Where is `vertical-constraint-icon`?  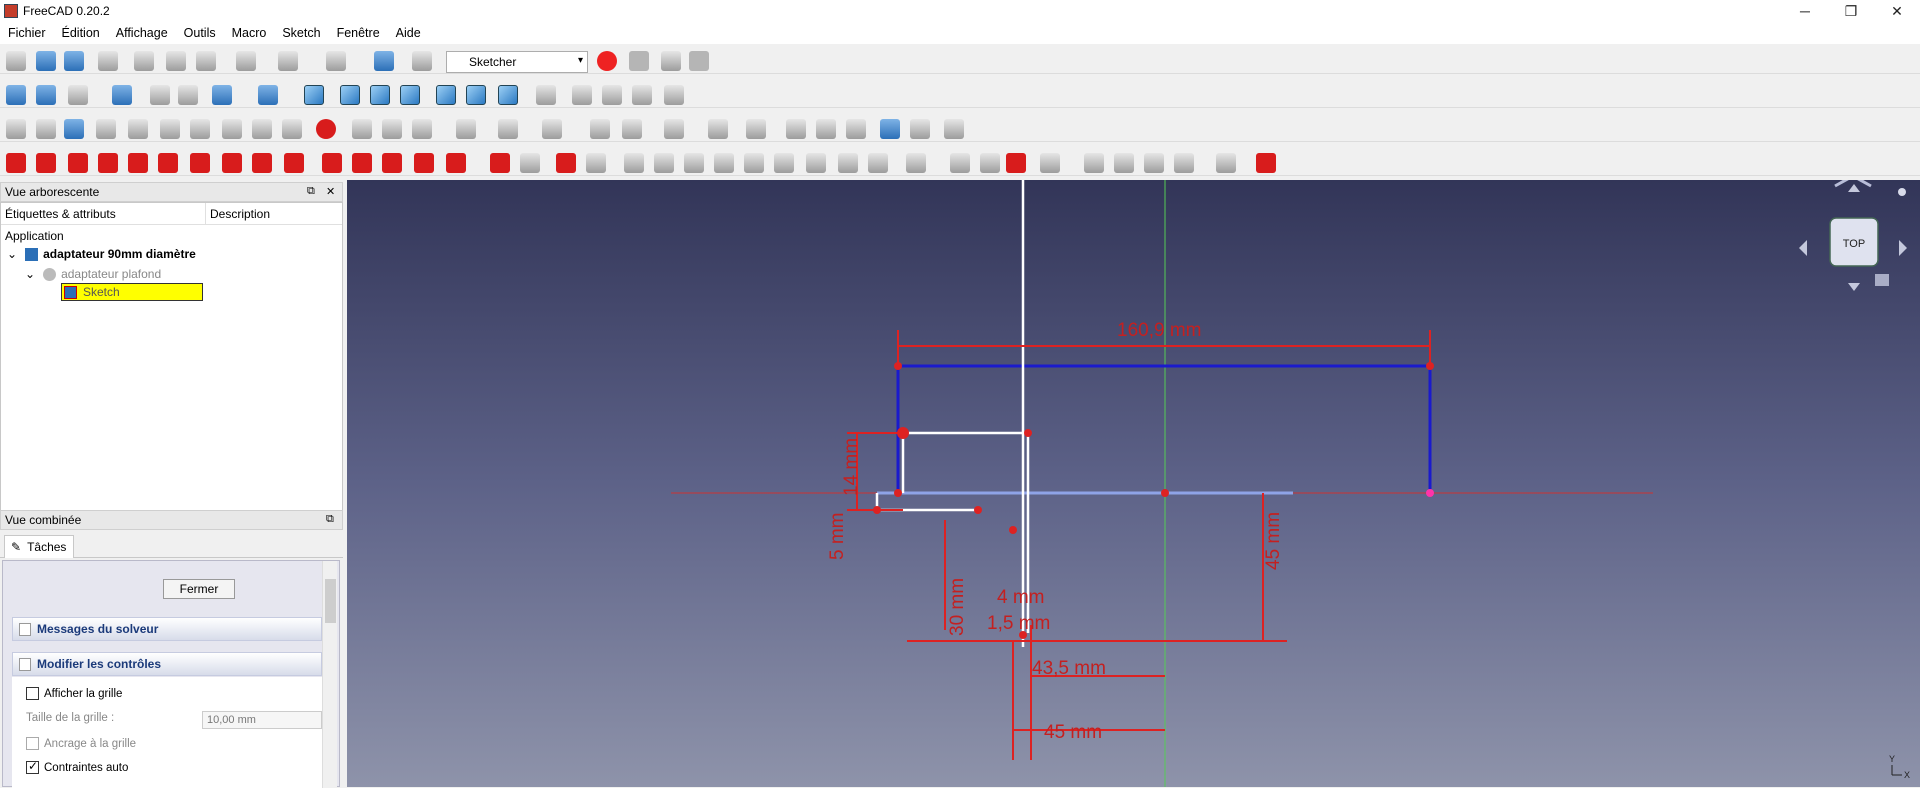 vertical-constraint-icon is located at coordinates (78, 163).